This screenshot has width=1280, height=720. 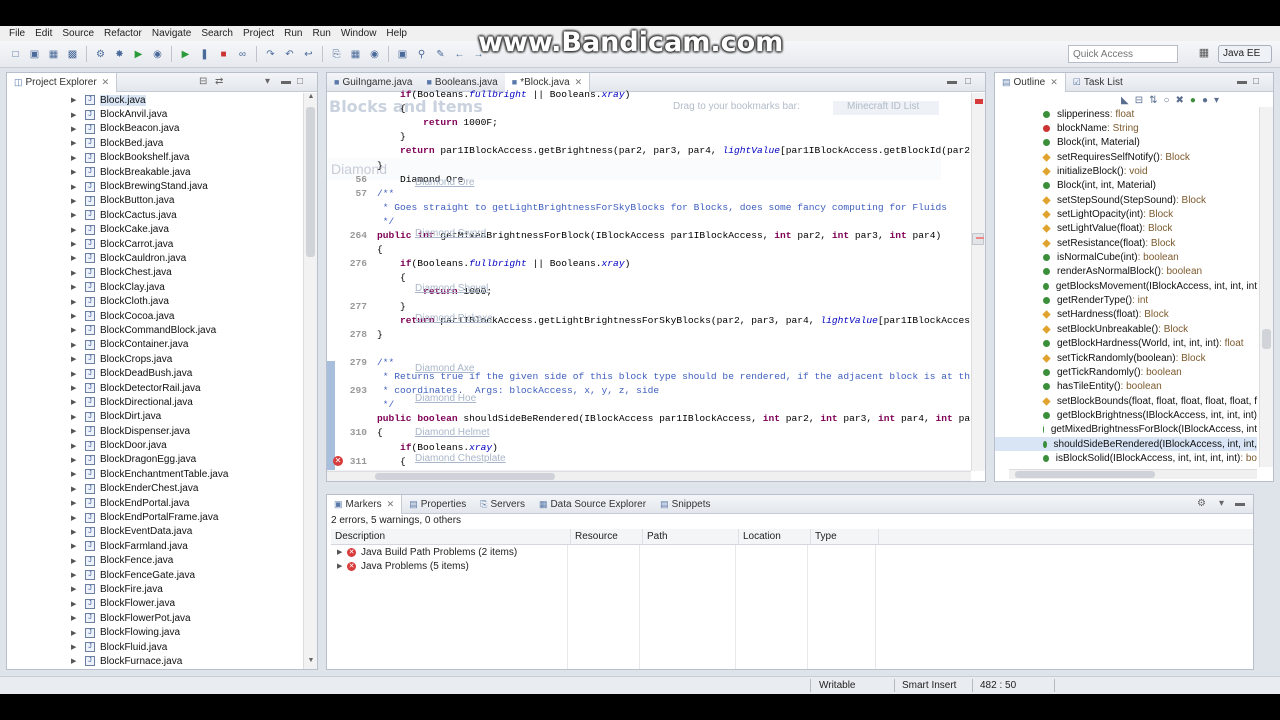 I want to click on project-file-item: ▶ J BlockDetectorRail.java, so click(x=157, y=388).